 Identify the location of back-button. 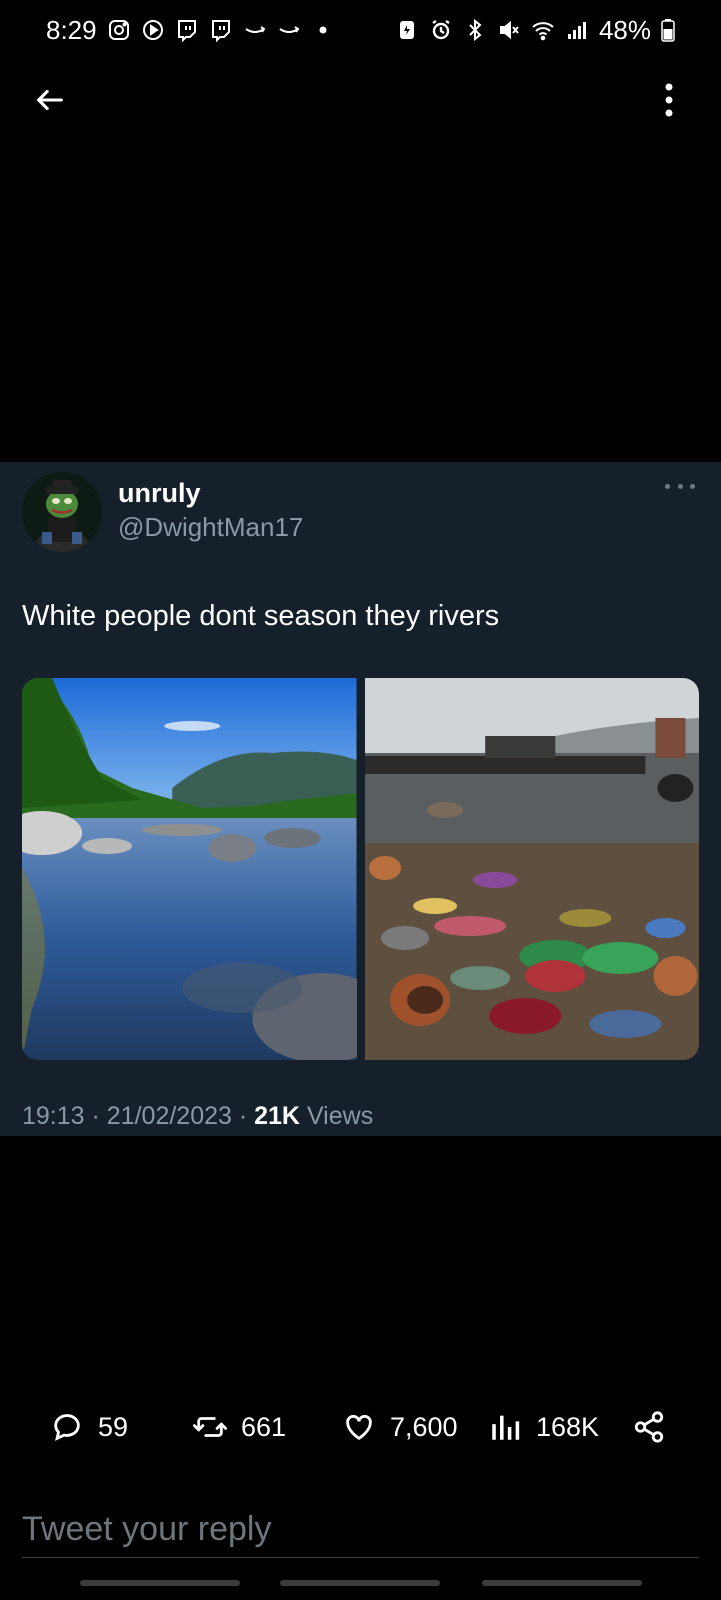
(50, 100).